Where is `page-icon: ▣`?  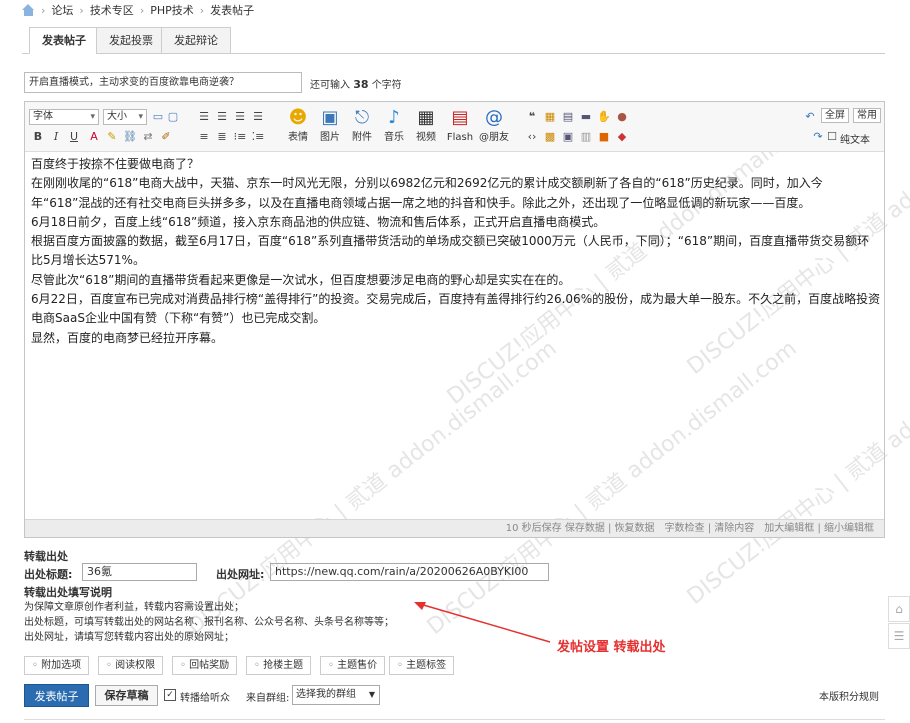
page-icon: ▣ is located at coordinates (568, 136).